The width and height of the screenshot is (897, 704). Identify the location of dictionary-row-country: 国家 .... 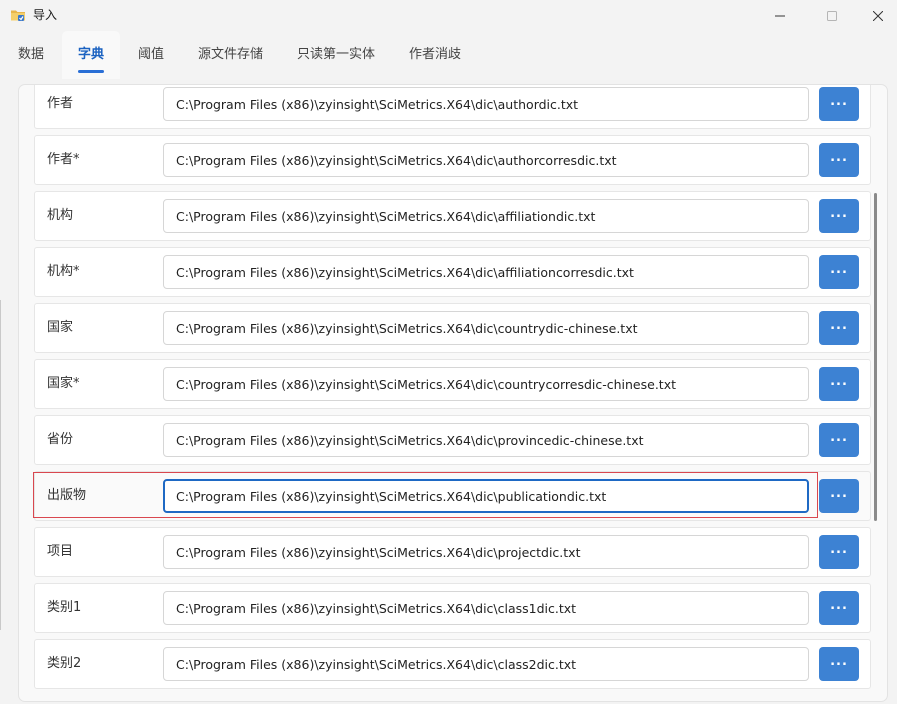
(452, 328).